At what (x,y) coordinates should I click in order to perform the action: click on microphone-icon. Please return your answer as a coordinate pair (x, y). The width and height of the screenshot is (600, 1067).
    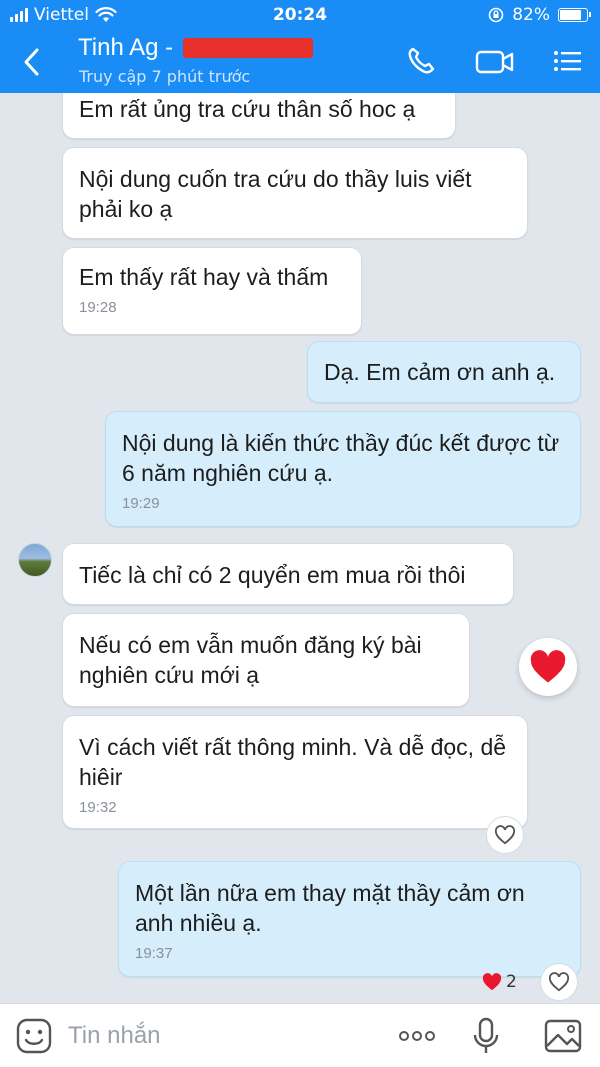
    Looking at the image, I should click on (486, 1036).